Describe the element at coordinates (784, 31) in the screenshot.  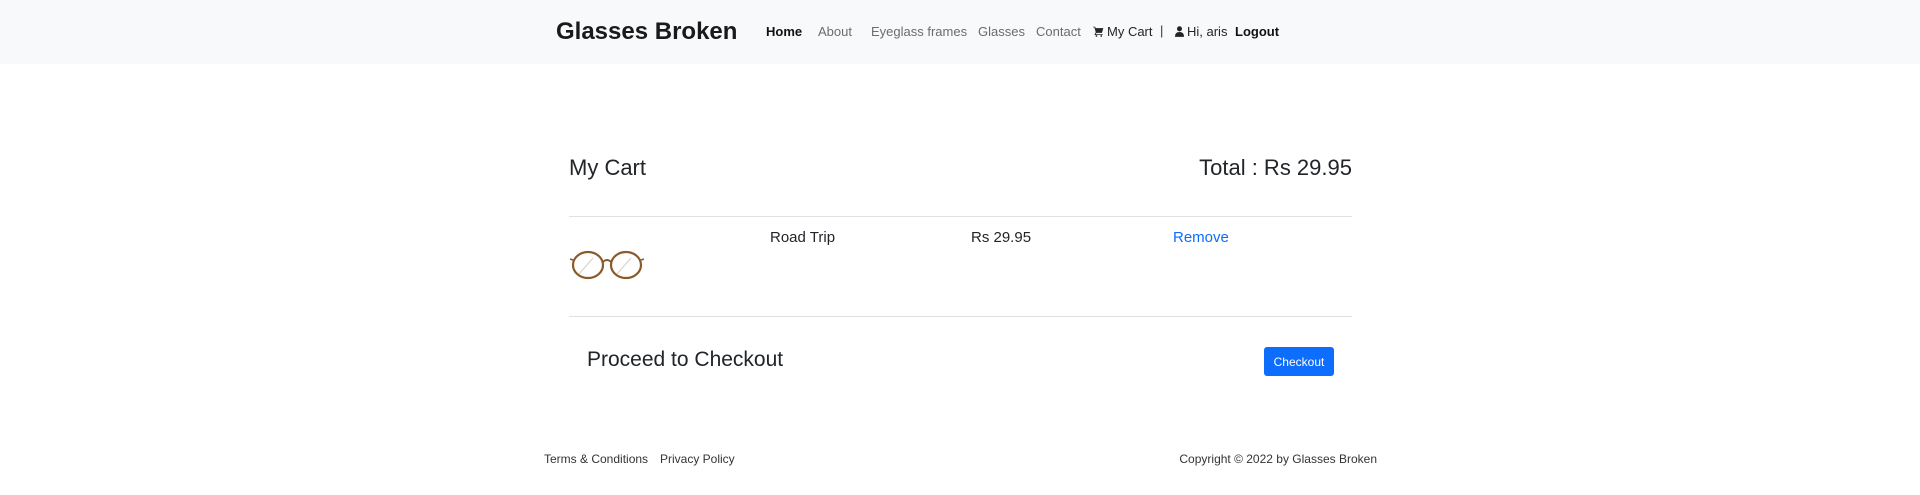
I see `nav-home: Home` at that location.